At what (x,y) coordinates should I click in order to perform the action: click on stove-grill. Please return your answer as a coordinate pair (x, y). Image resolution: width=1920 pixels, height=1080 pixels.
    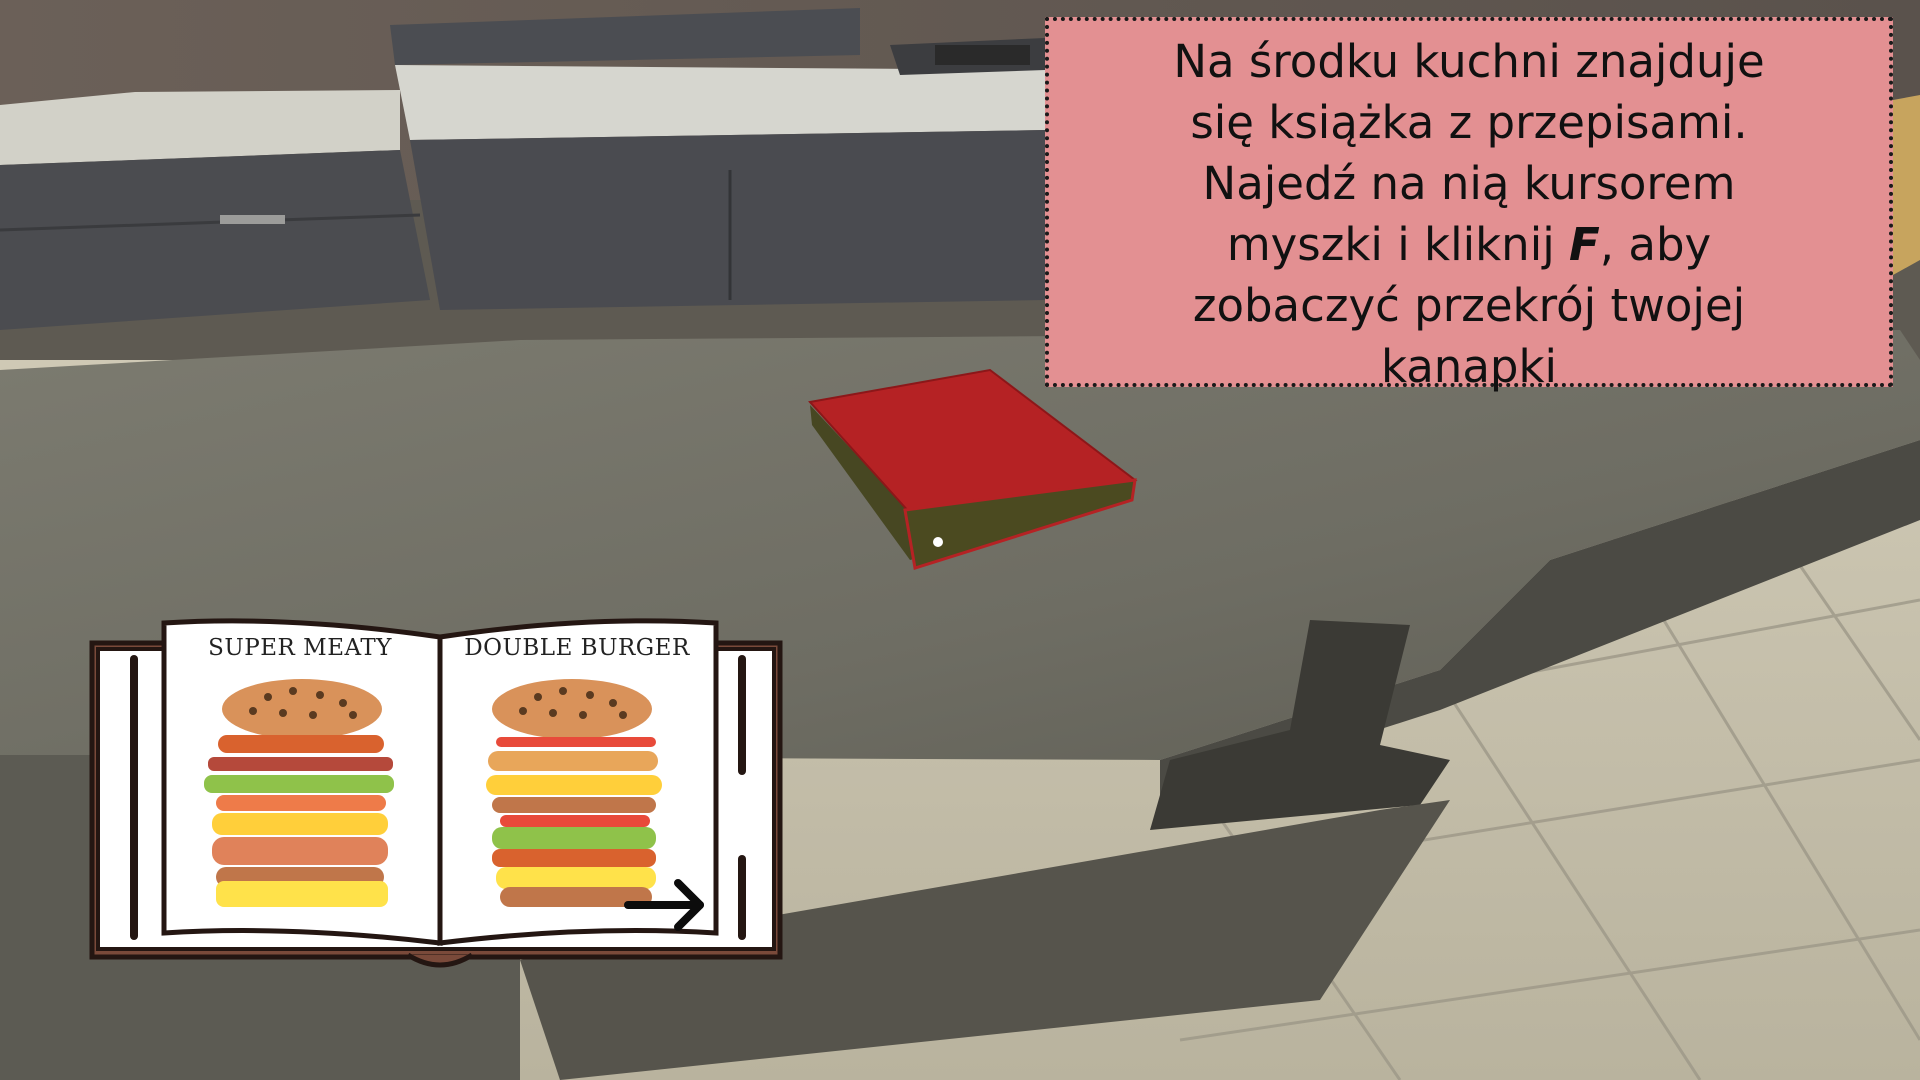
    Looking at the image, I should click on (982, 55).